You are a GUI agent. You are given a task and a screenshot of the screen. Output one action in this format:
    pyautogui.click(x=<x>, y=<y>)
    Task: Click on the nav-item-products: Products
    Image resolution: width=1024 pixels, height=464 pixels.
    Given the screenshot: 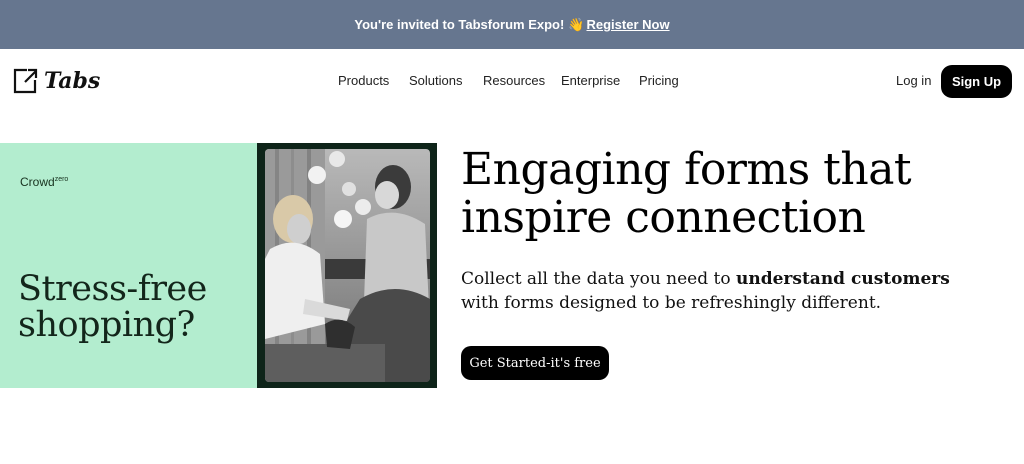 What is the action you would take?
    pyautogui.click(x=373, y=80)
    